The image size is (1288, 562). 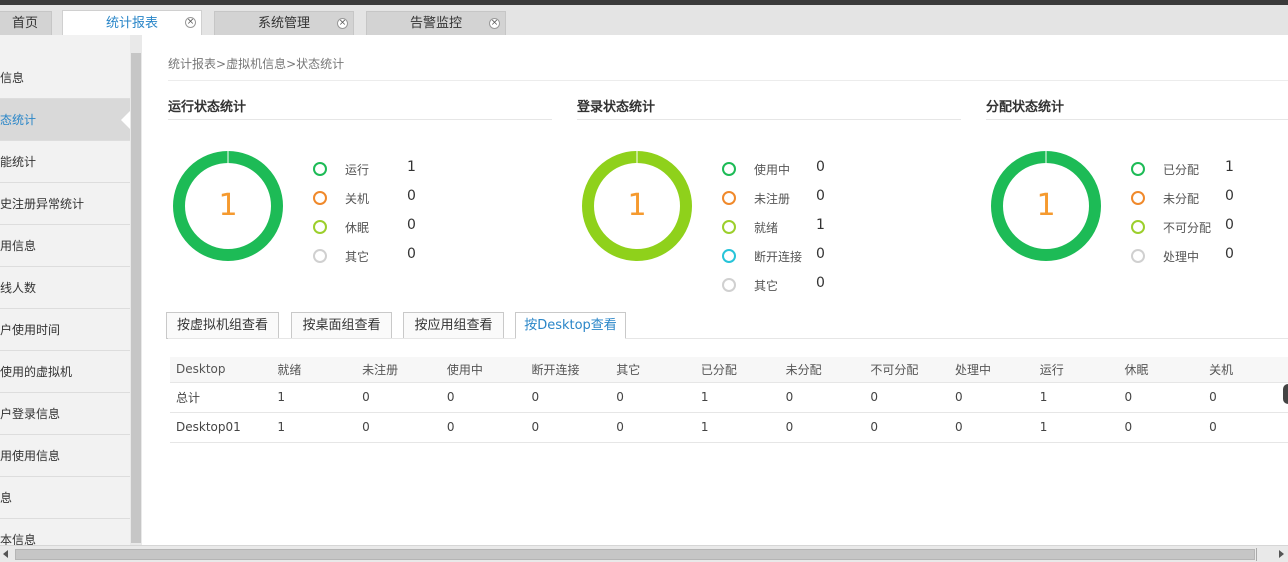 I want to click on column-header: 处理中, so click(x=991, y=370).